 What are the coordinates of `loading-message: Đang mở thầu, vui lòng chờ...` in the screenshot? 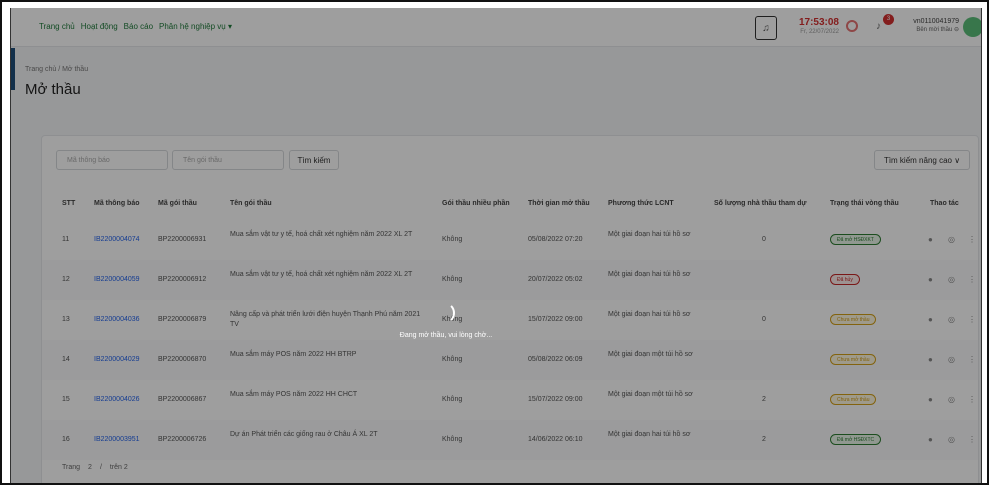 It's located at (446, 335).